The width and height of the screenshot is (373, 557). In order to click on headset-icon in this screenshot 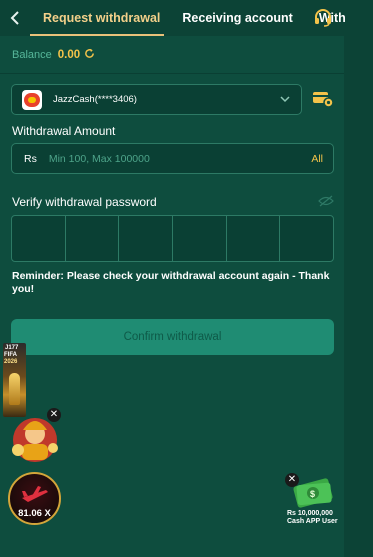, I will do `click(323, 18)`.